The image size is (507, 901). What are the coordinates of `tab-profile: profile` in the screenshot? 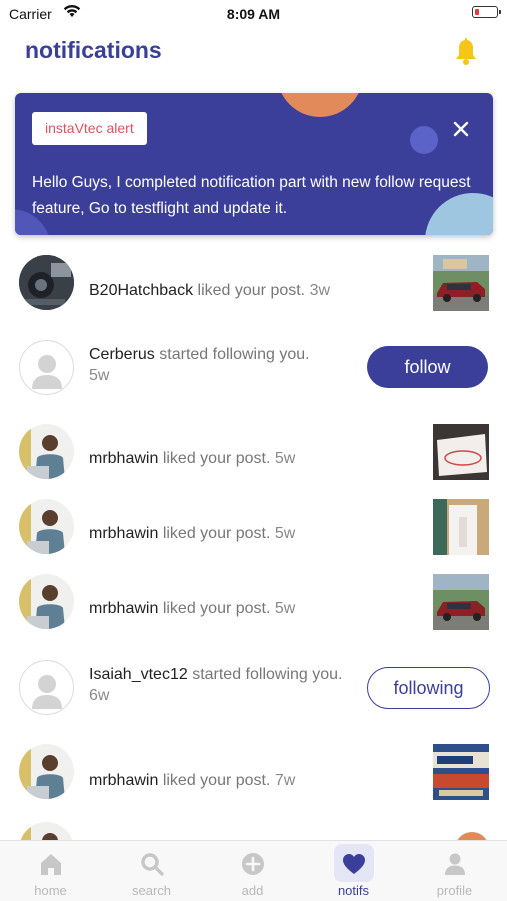 It's located at (454, 871).